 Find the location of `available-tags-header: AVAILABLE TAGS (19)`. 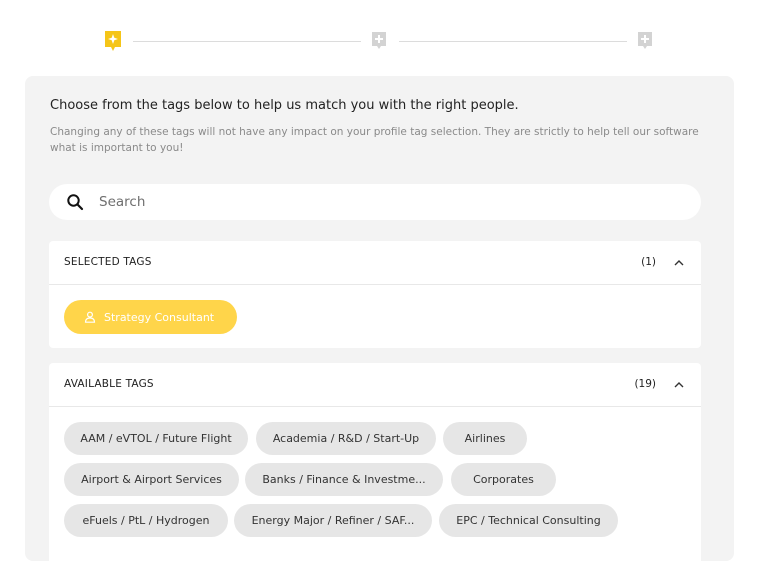

available-tags-header: AVAILABLE TAGS (19) is located at coordinates (375, 385).